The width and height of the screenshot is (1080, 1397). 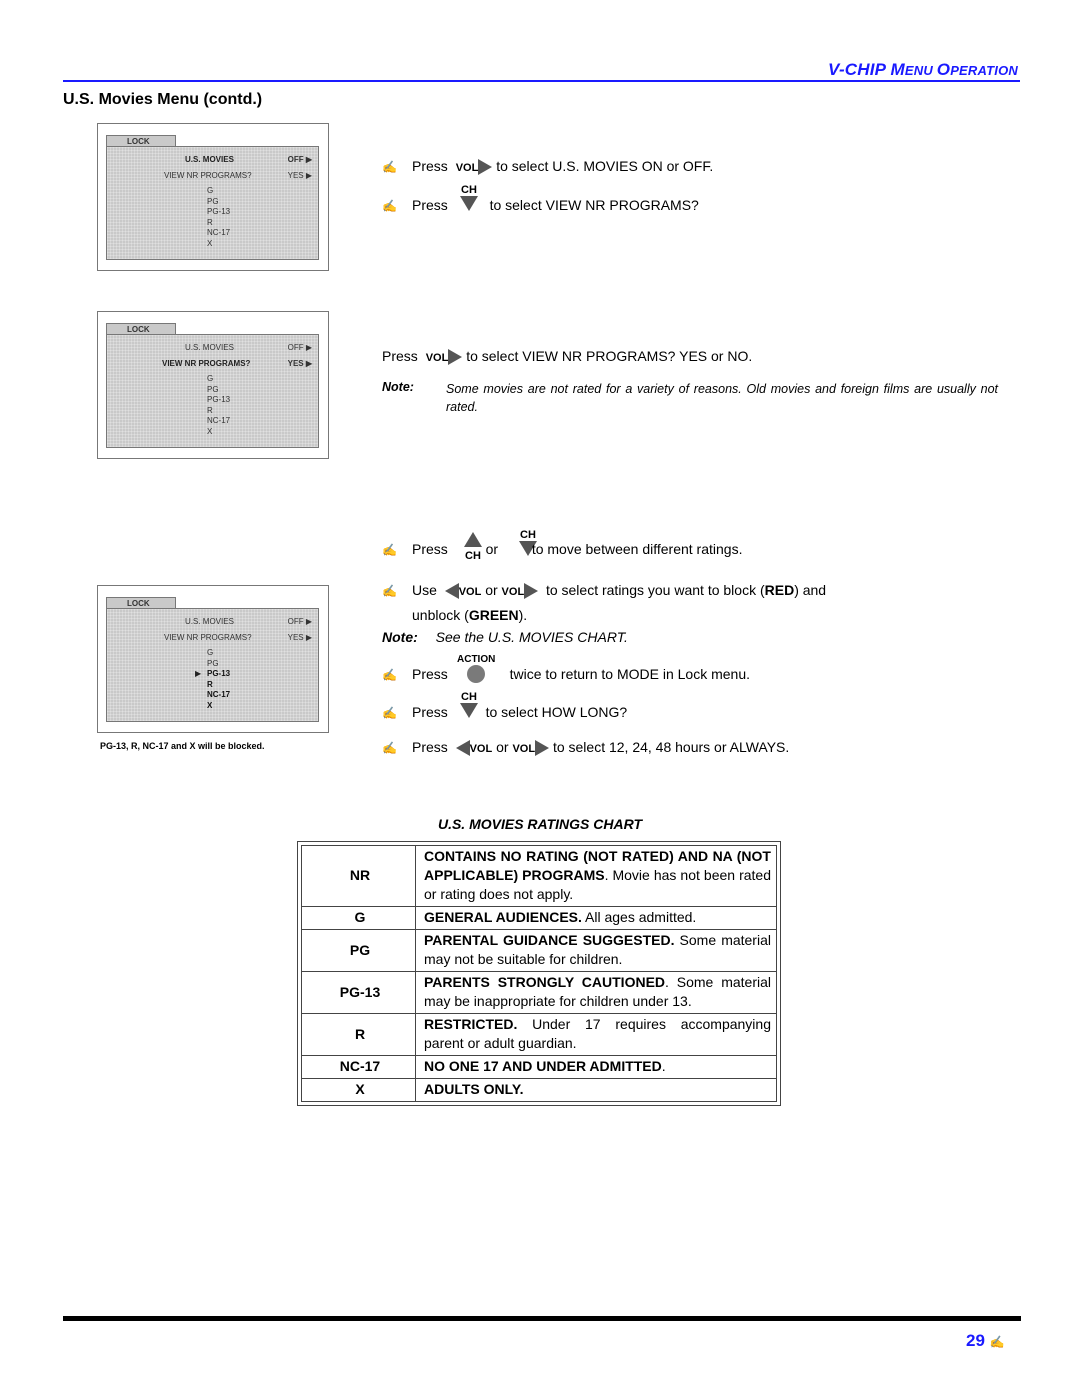 What do you see at coordinates (219, 694) in the screenshot?
I see `rating-item-blocked: NC-17` at bounding box center [219, 694].